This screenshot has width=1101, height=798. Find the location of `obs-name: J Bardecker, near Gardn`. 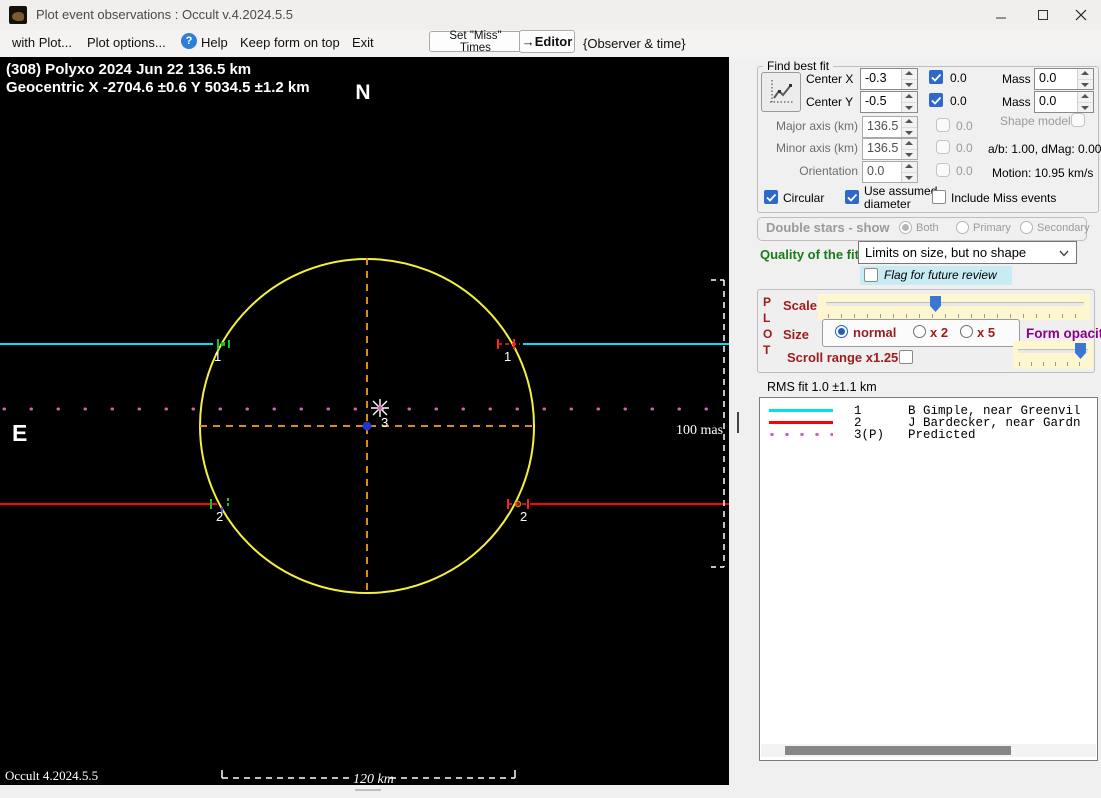

obs-name: J Bardecker, near Gardn is located at coordinates (994, 423).